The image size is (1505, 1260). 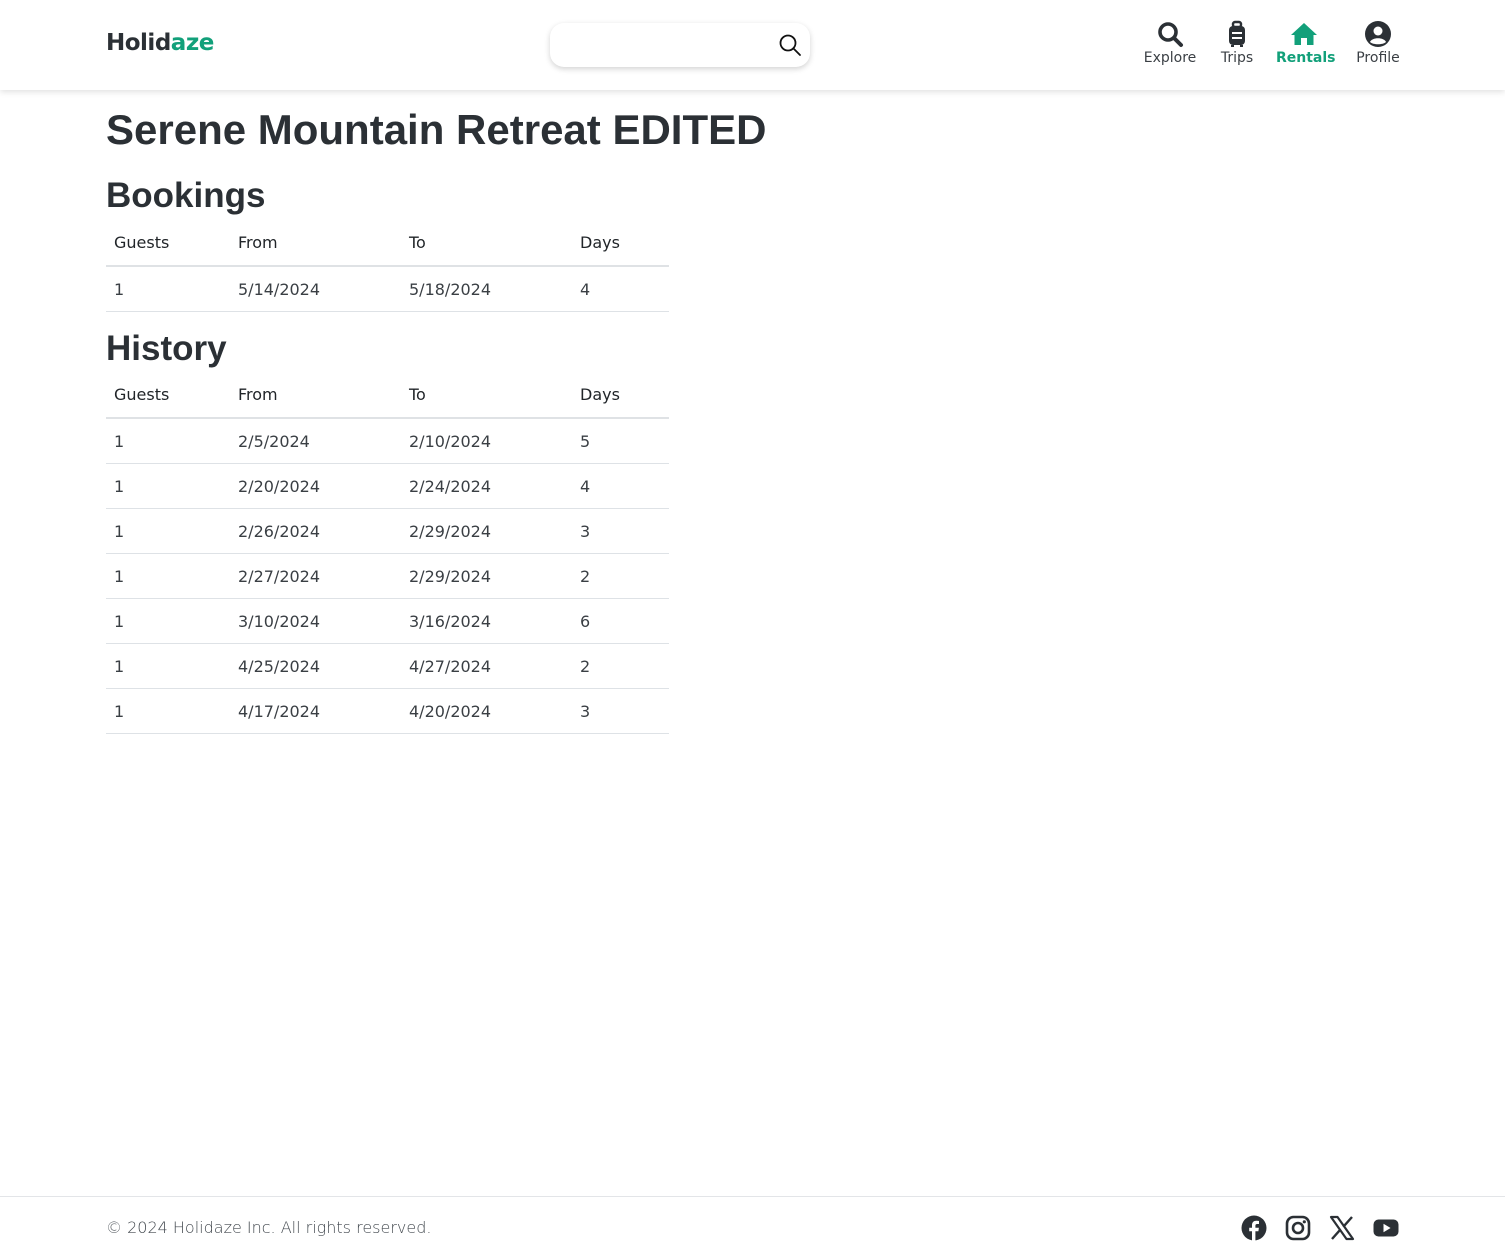 I want to click on cell-from: 2/20/2024, so click(x=315, y=486).